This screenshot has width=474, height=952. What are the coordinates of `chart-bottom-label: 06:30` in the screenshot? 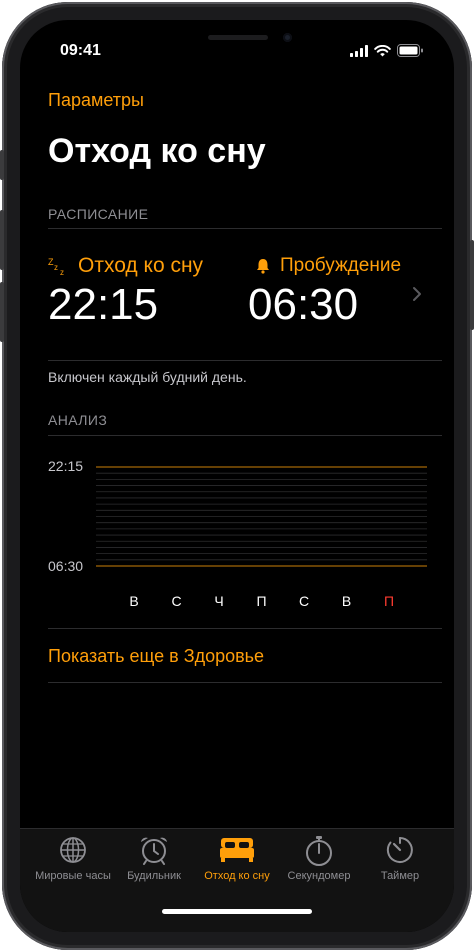 It's located at (66, 566).